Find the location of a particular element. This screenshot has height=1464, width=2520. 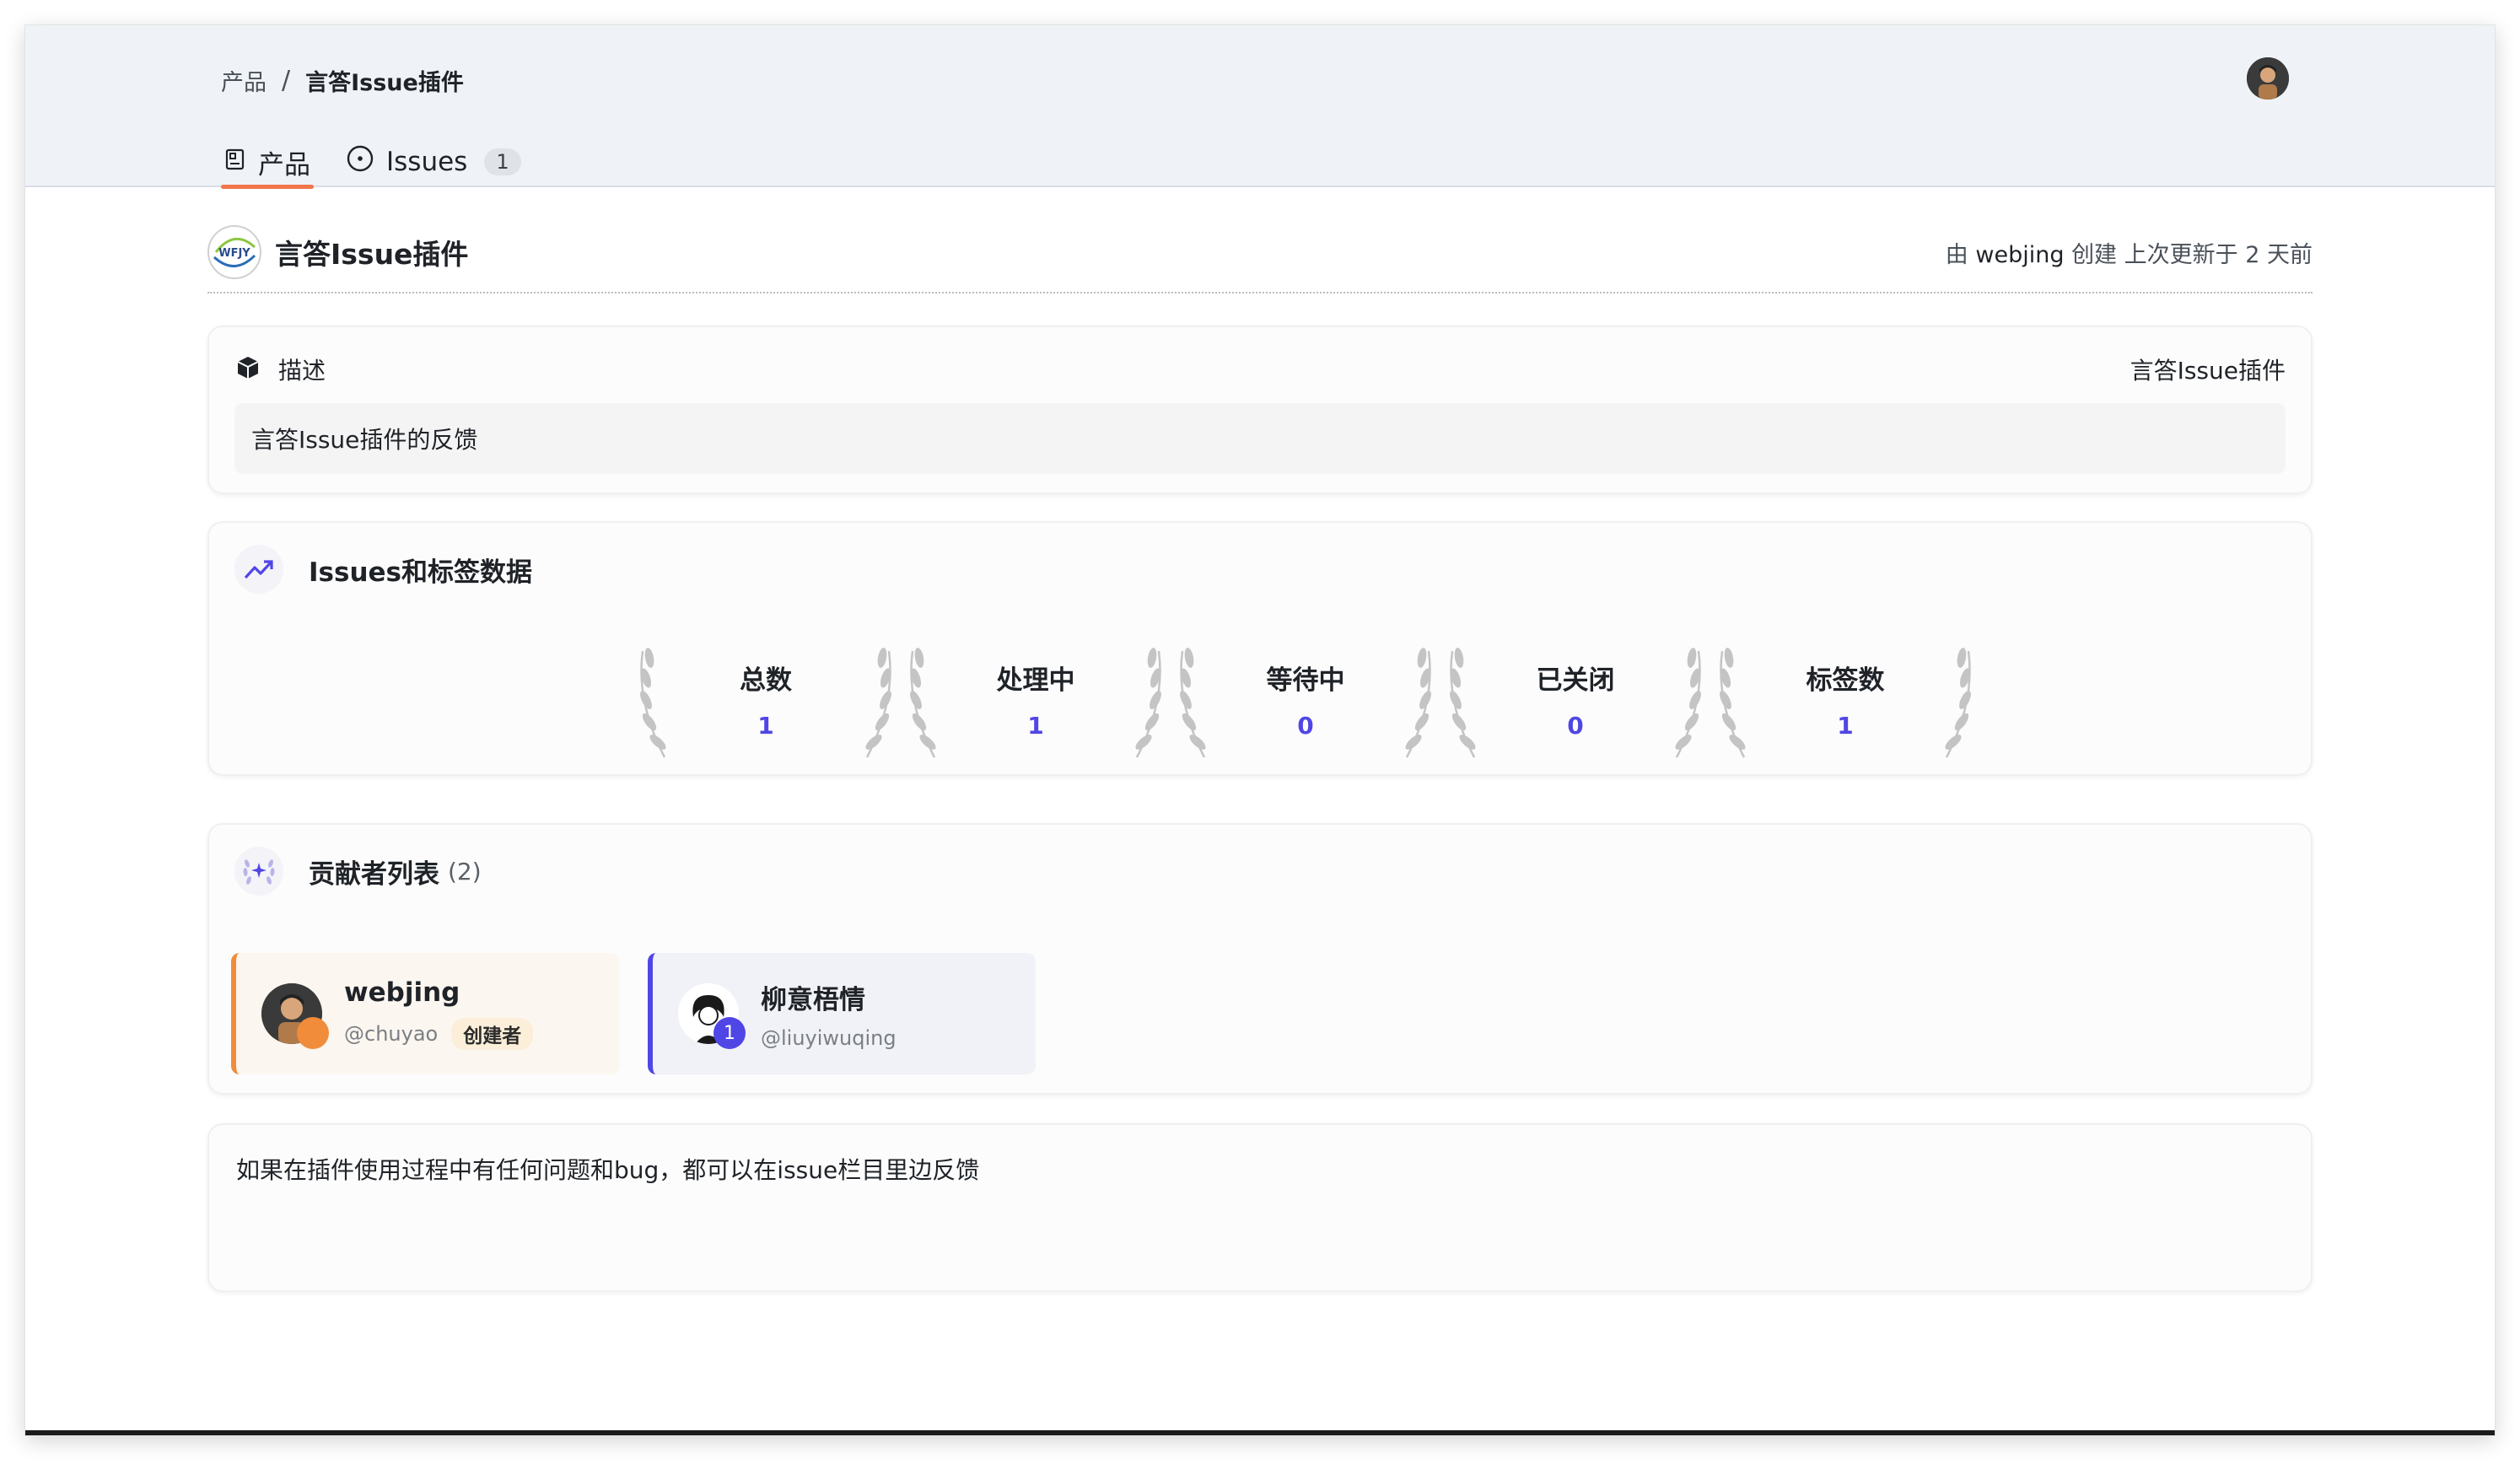

description-title: 描述 is located at coordinates (302, 371).